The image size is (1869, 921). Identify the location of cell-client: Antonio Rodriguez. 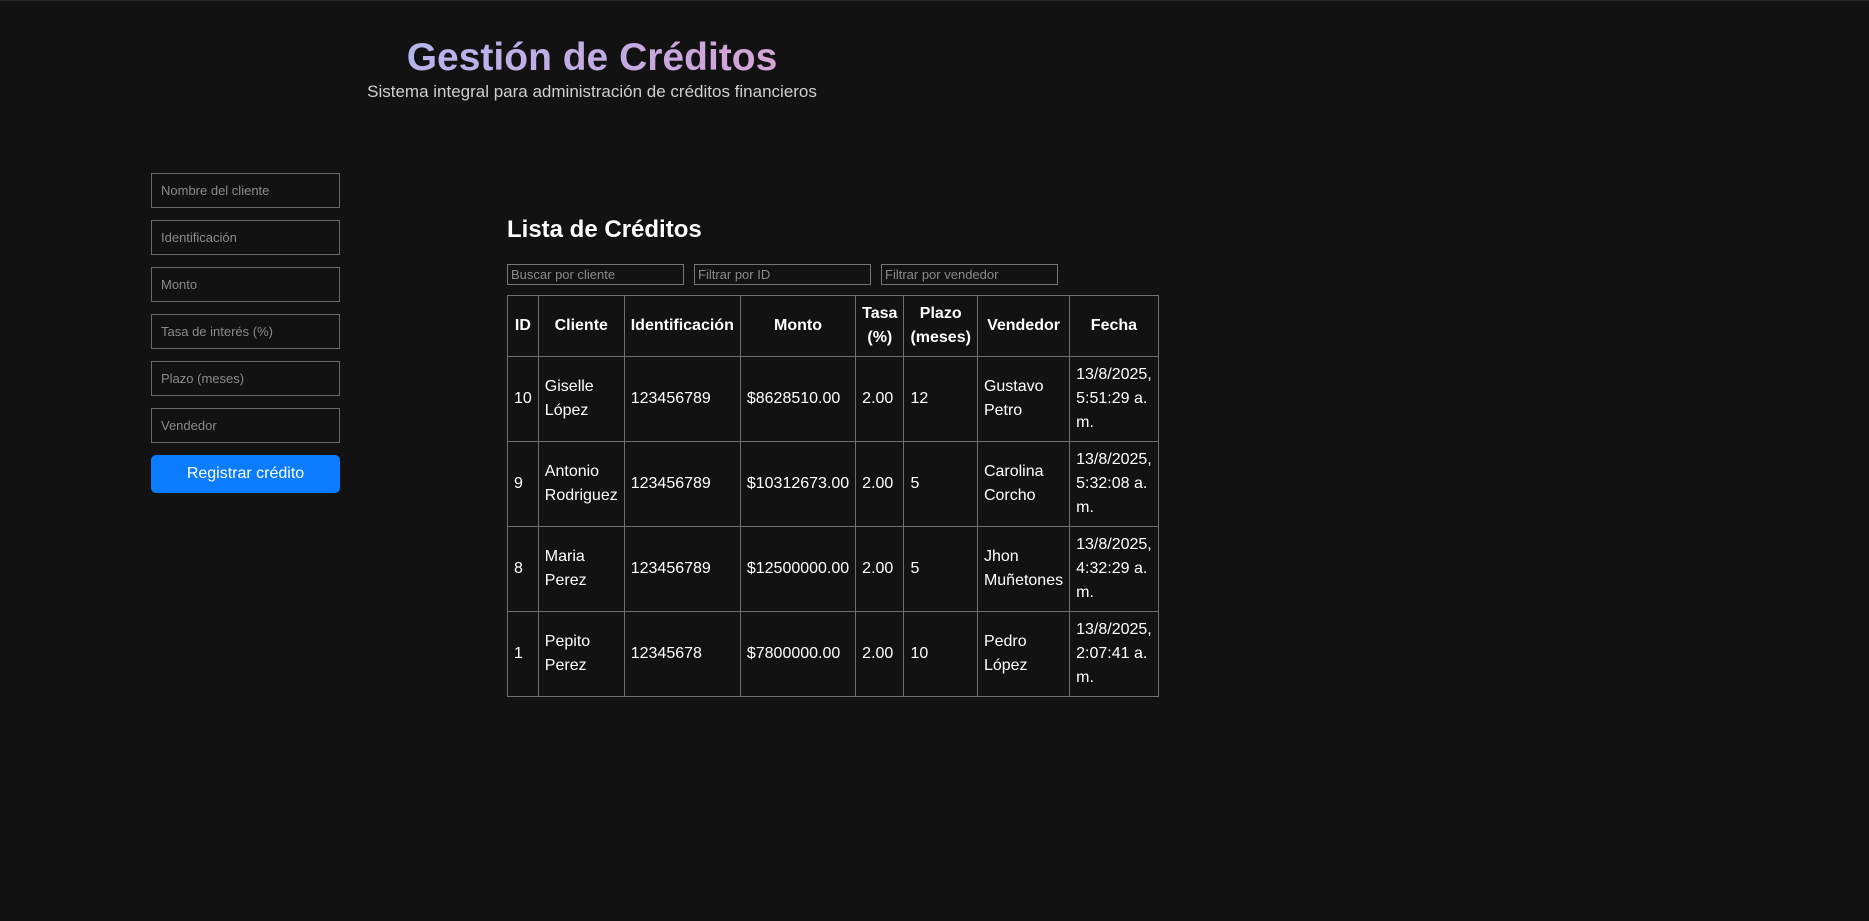
(581, 484).